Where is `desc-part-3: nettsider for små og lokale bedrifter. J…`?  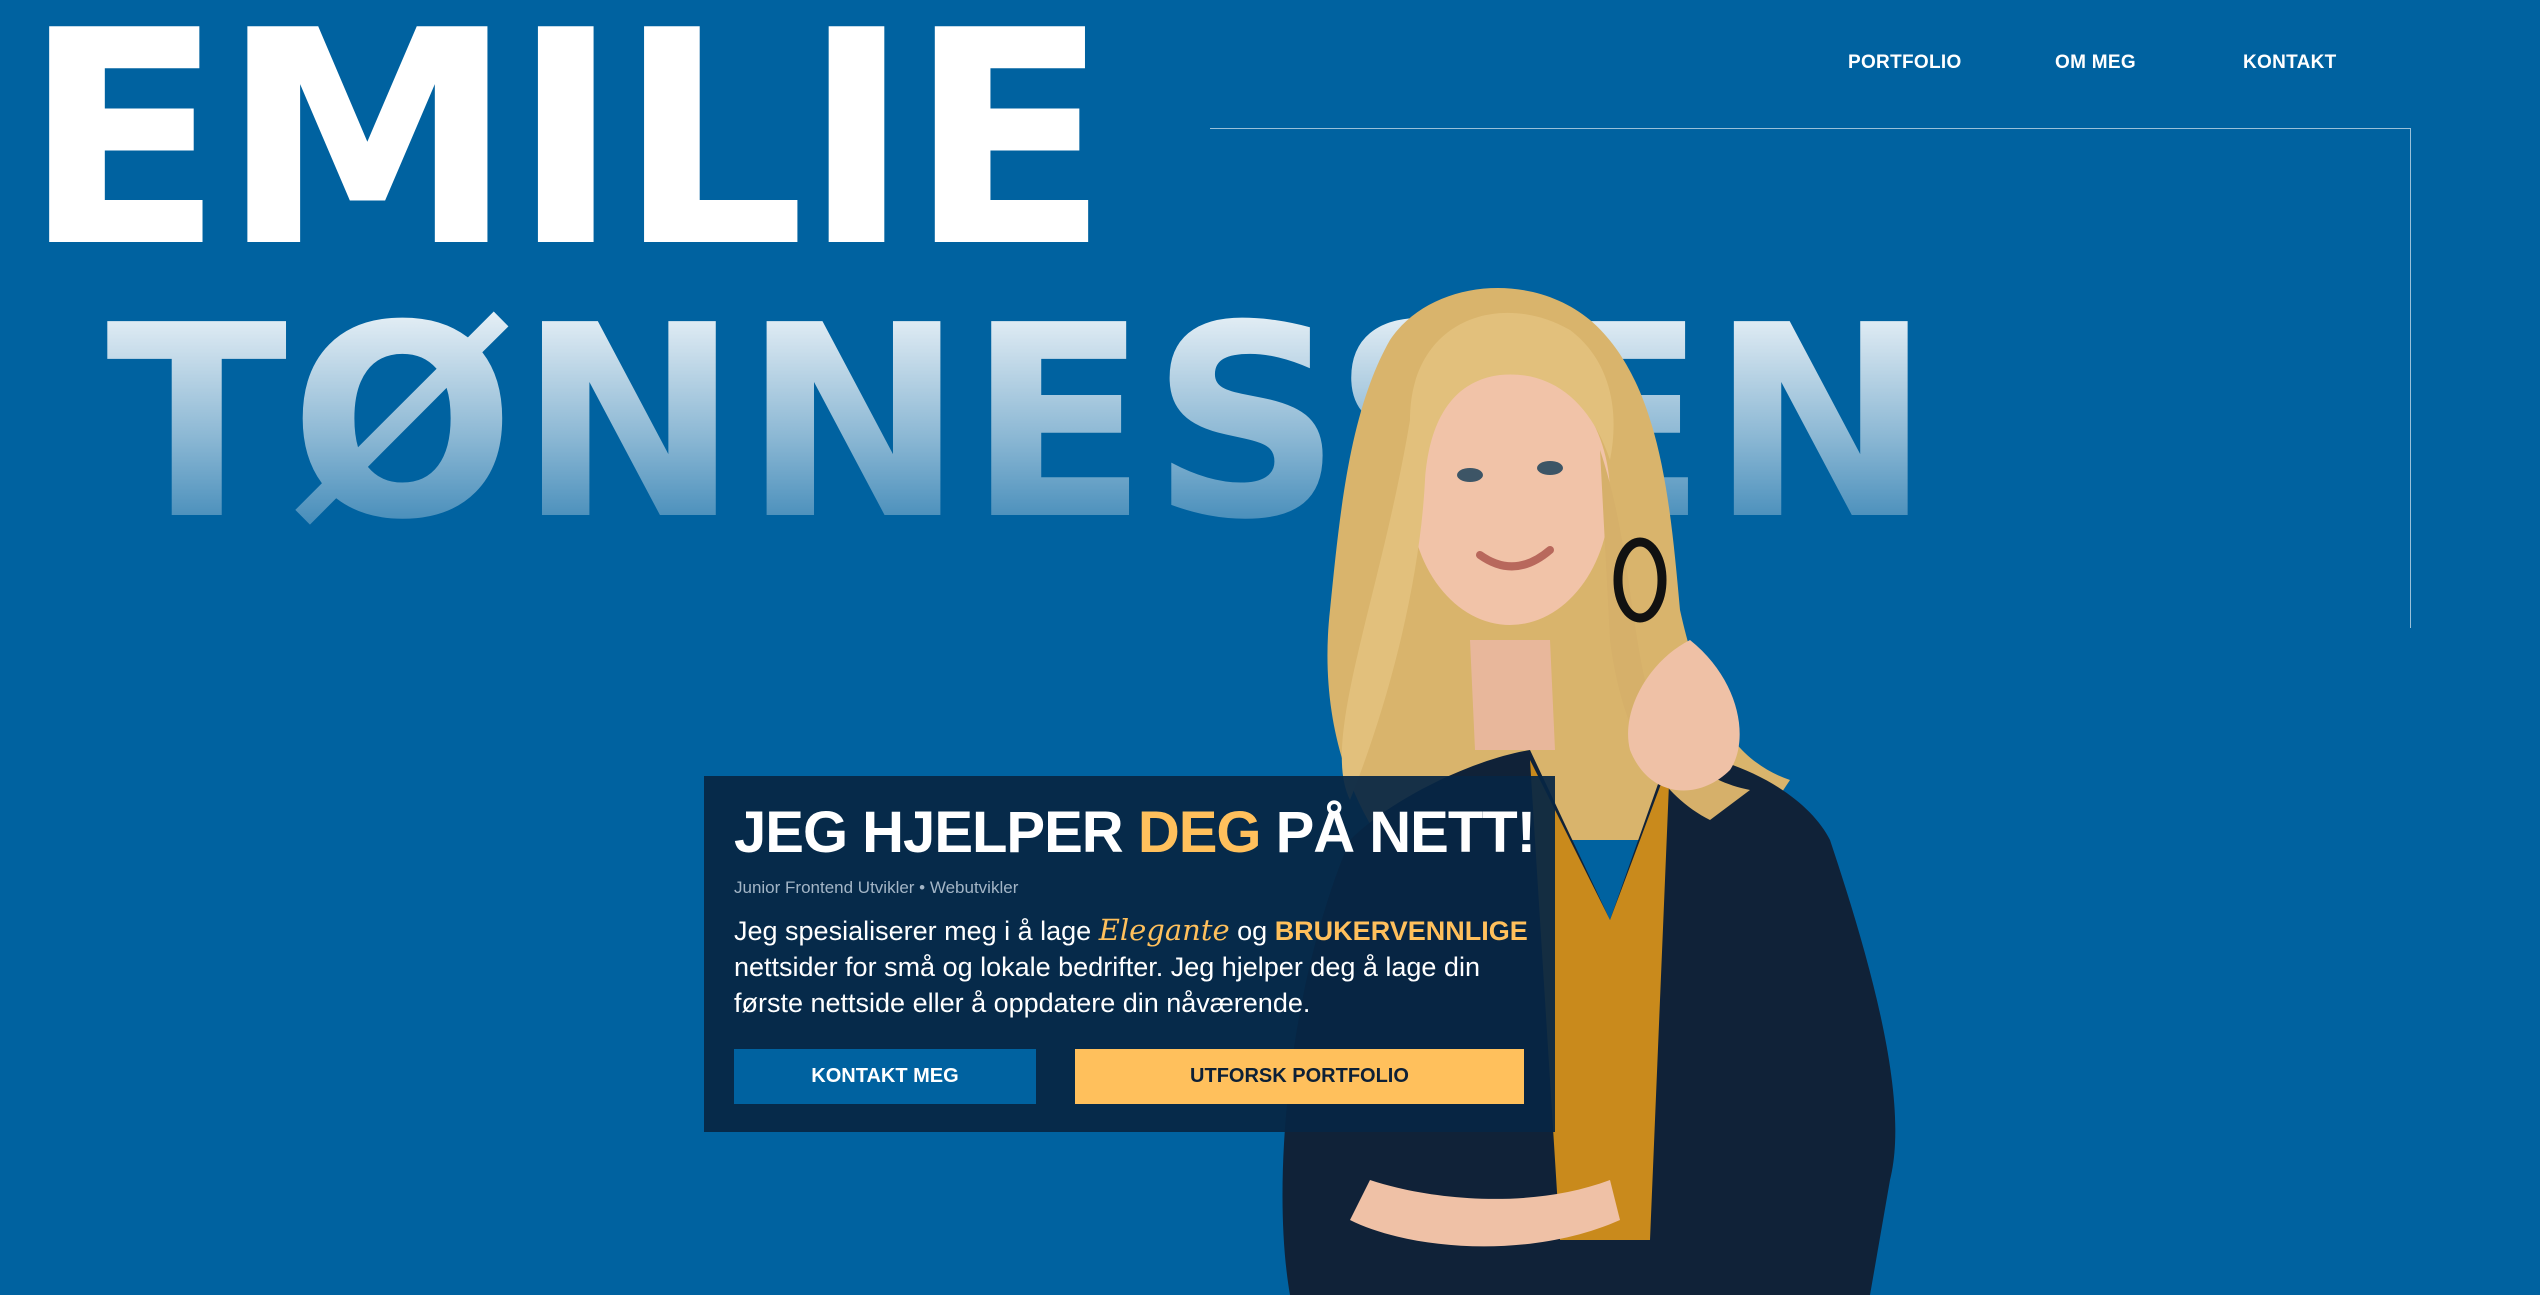 desc-part-3: nettsider for små og lokale bedrifter. J… is located at coordinates (1107, 984).